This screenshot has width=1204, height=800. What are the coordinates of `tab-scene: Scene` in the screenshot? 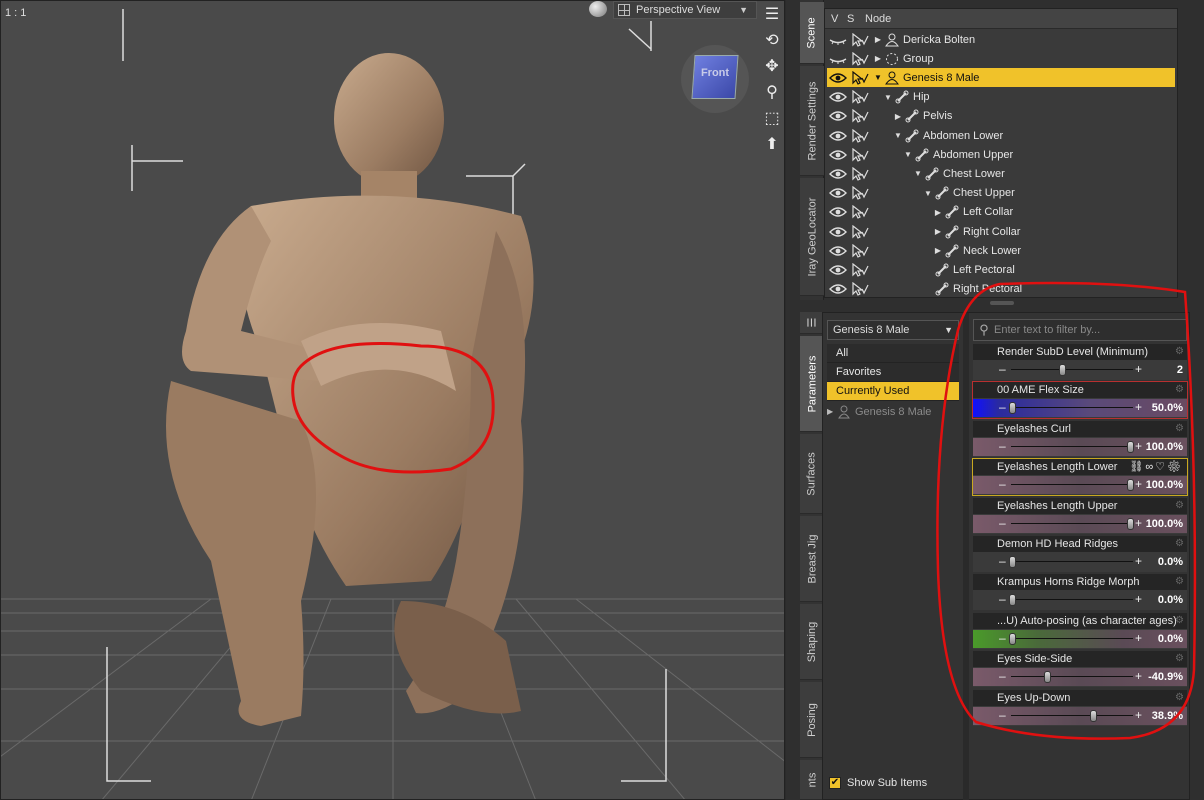 It's located at (812, 33).